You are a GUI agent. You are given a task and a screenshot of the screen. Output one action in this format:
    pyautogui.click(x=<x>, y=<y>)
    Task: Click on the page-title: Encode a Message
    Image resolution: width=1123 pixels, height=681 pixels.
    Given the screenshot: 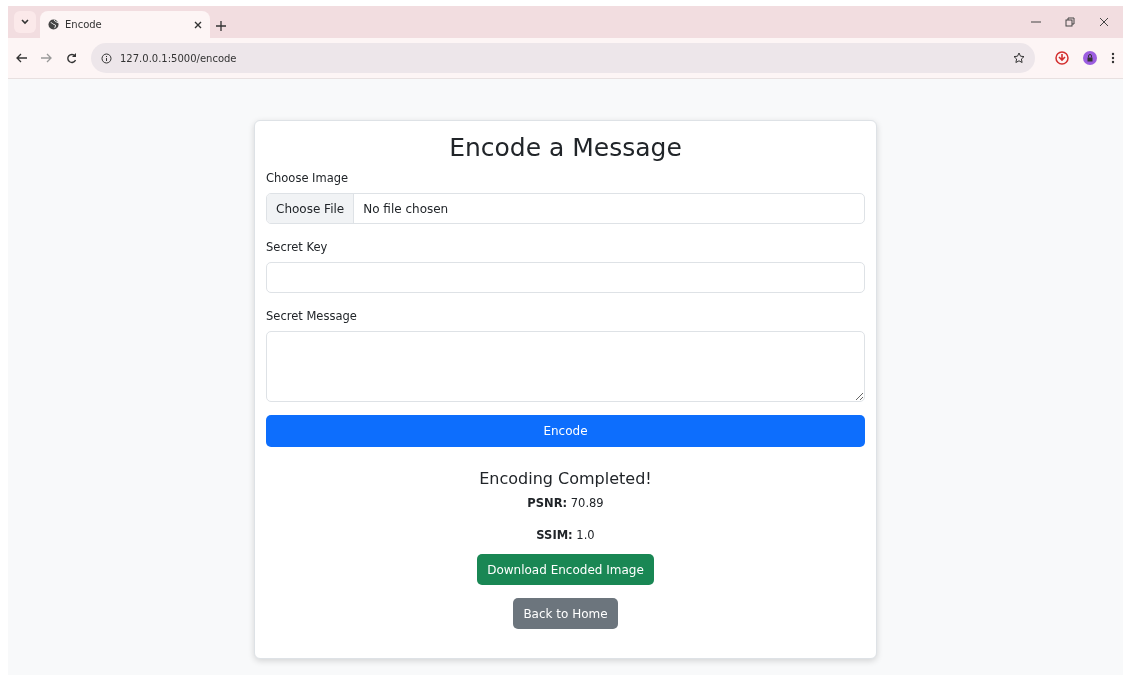 What is the action you would take?
    pyautogui.click(x=565, y=147)
    